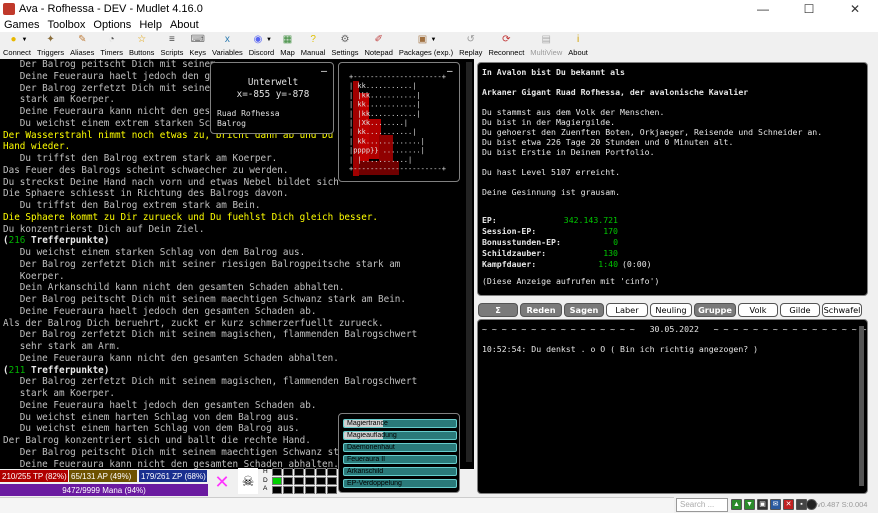 Image resolution: width=878 pixels, height=513 pixels. What do you see at coordinates (382, 86) in the screenshot?
I see `map-row: | kk...........|` at bounding box center [382, 86].